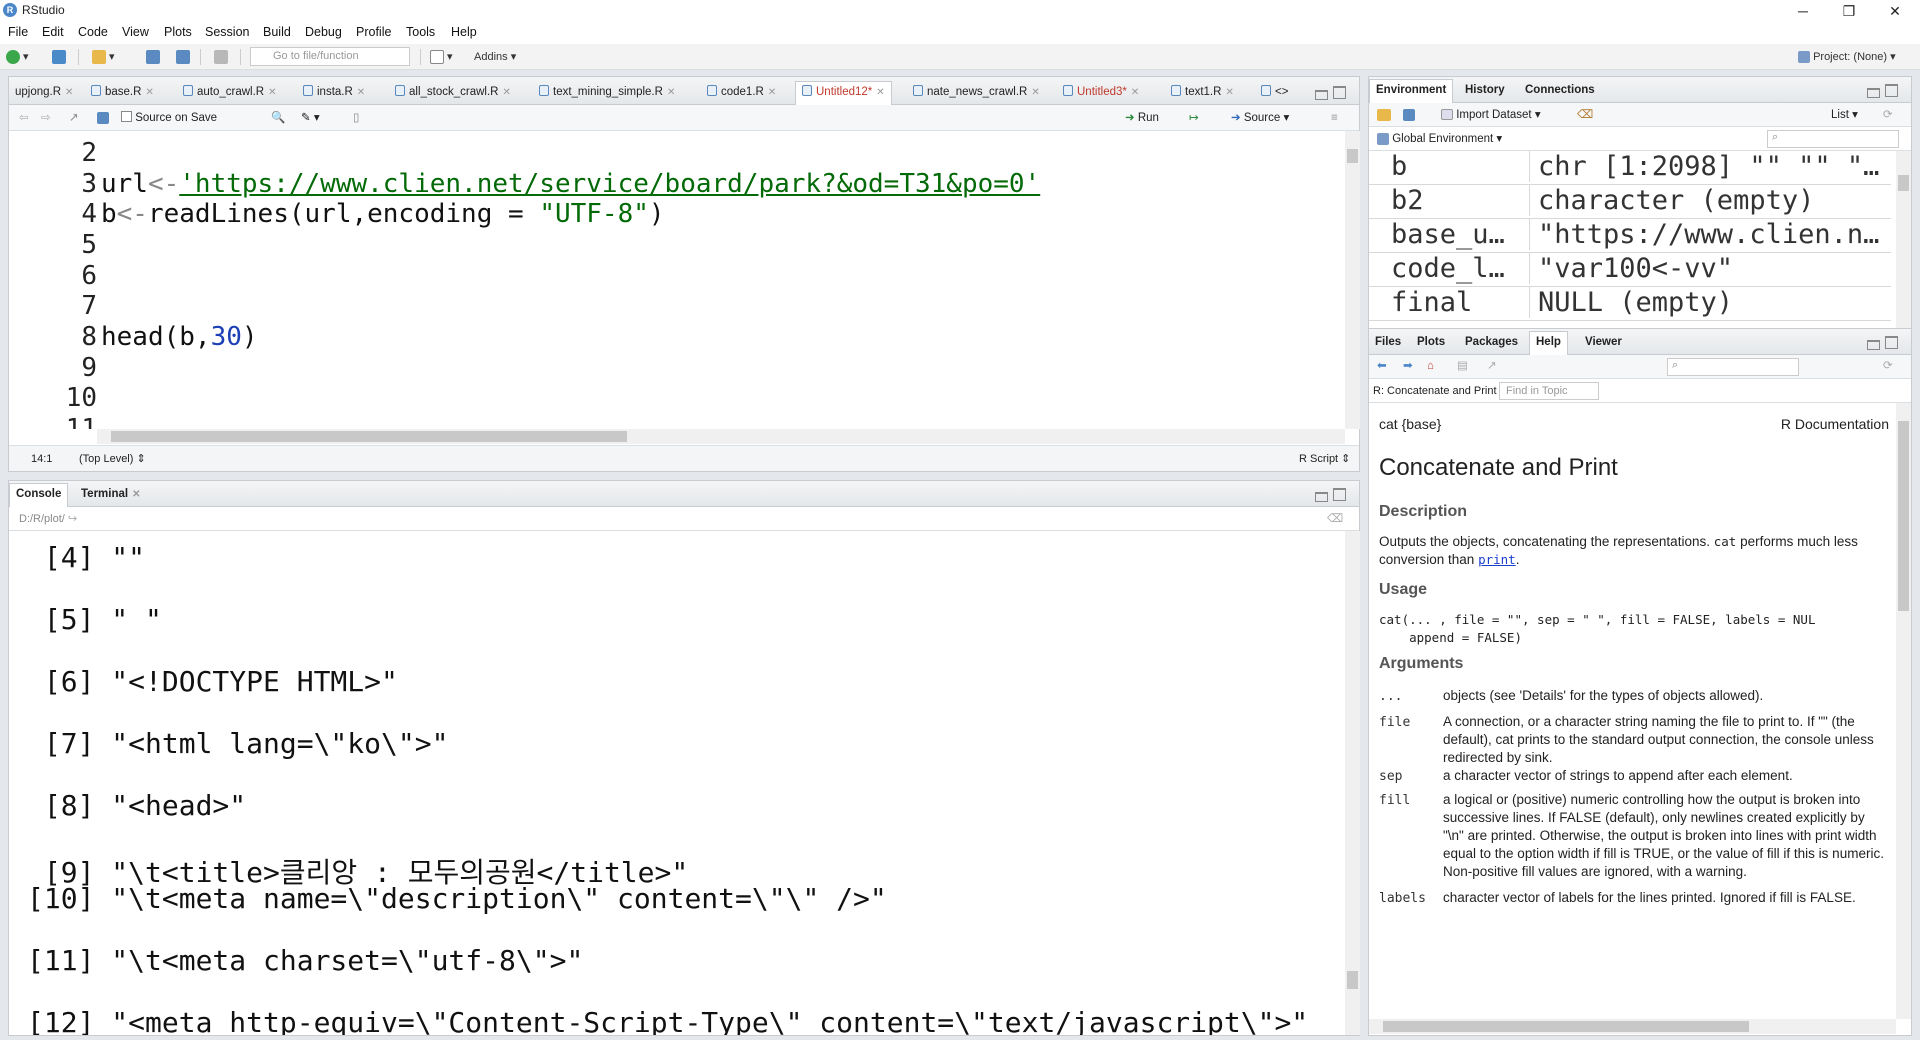 The width and height of the screenshot is (1920, 1040). I want to click on tab-text-mining-simple: text_mining_simple.R ✕, so click(607, 92).